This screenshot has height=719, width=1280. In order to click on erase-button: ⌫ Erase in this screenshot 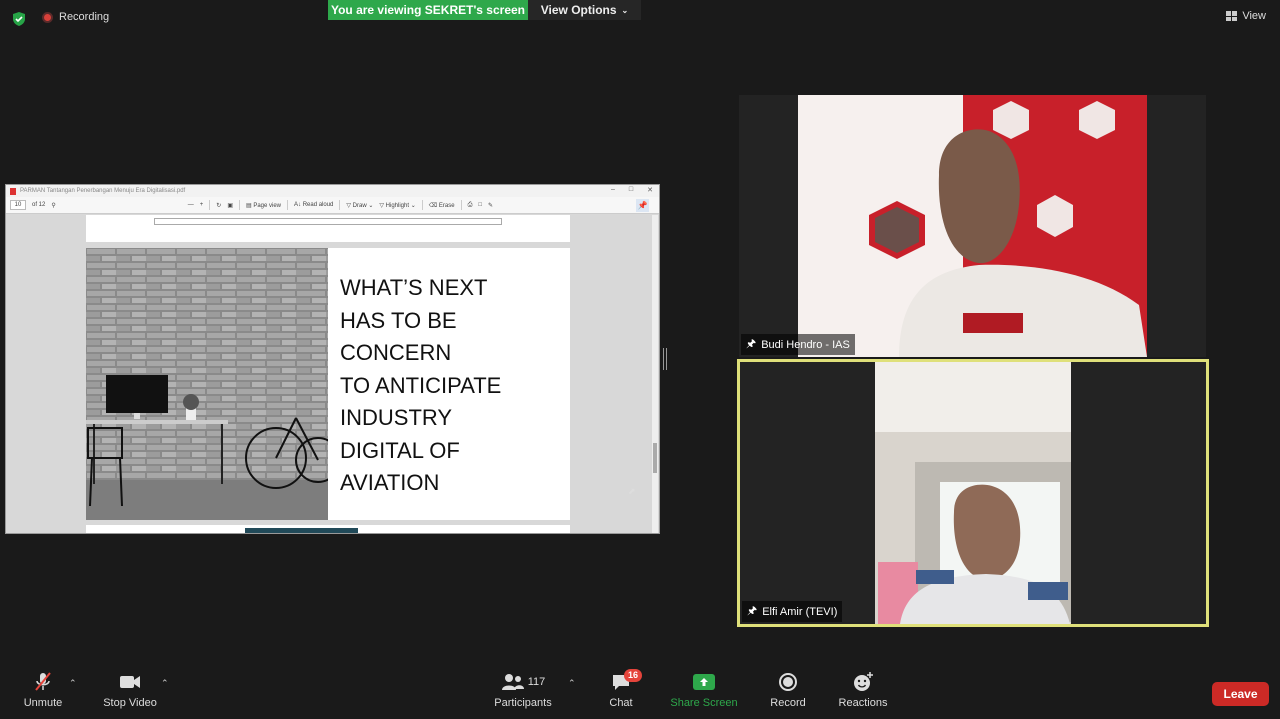, I will do `click(442, 205)`.